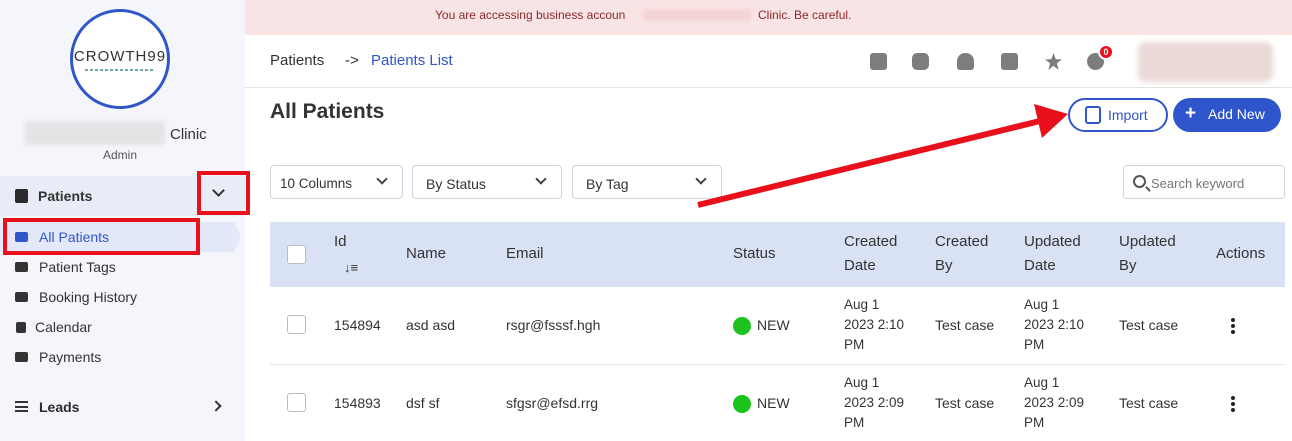 The width and height of the screenshot is (1292, 441). I want to click on arrow-shaft, so click(869, 163).